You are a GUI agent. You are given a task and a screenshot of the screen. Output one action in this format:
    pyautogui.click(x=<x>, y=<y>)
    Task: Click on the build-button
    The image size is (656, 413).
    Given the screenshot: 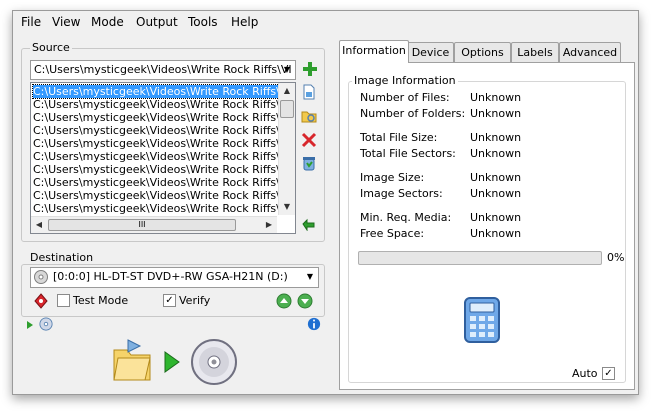 What is the action you would take?
    pyautogui.click(x=175, y=362)
    